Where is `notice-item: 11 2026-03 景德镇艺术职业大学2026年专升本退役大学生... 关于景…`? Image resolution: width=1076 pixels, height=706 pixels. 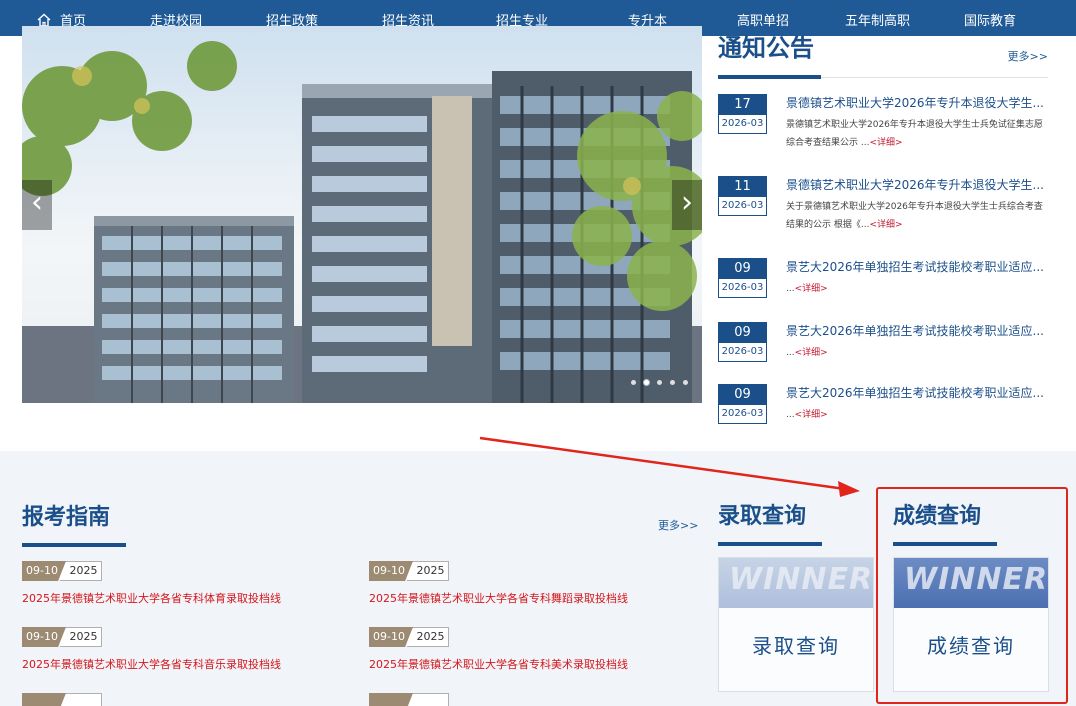
notice-item: 11 2026-03 景德镇艺术职业大学2026年专升本退役大学生... 关于景… is located at coordinates (884, 204).